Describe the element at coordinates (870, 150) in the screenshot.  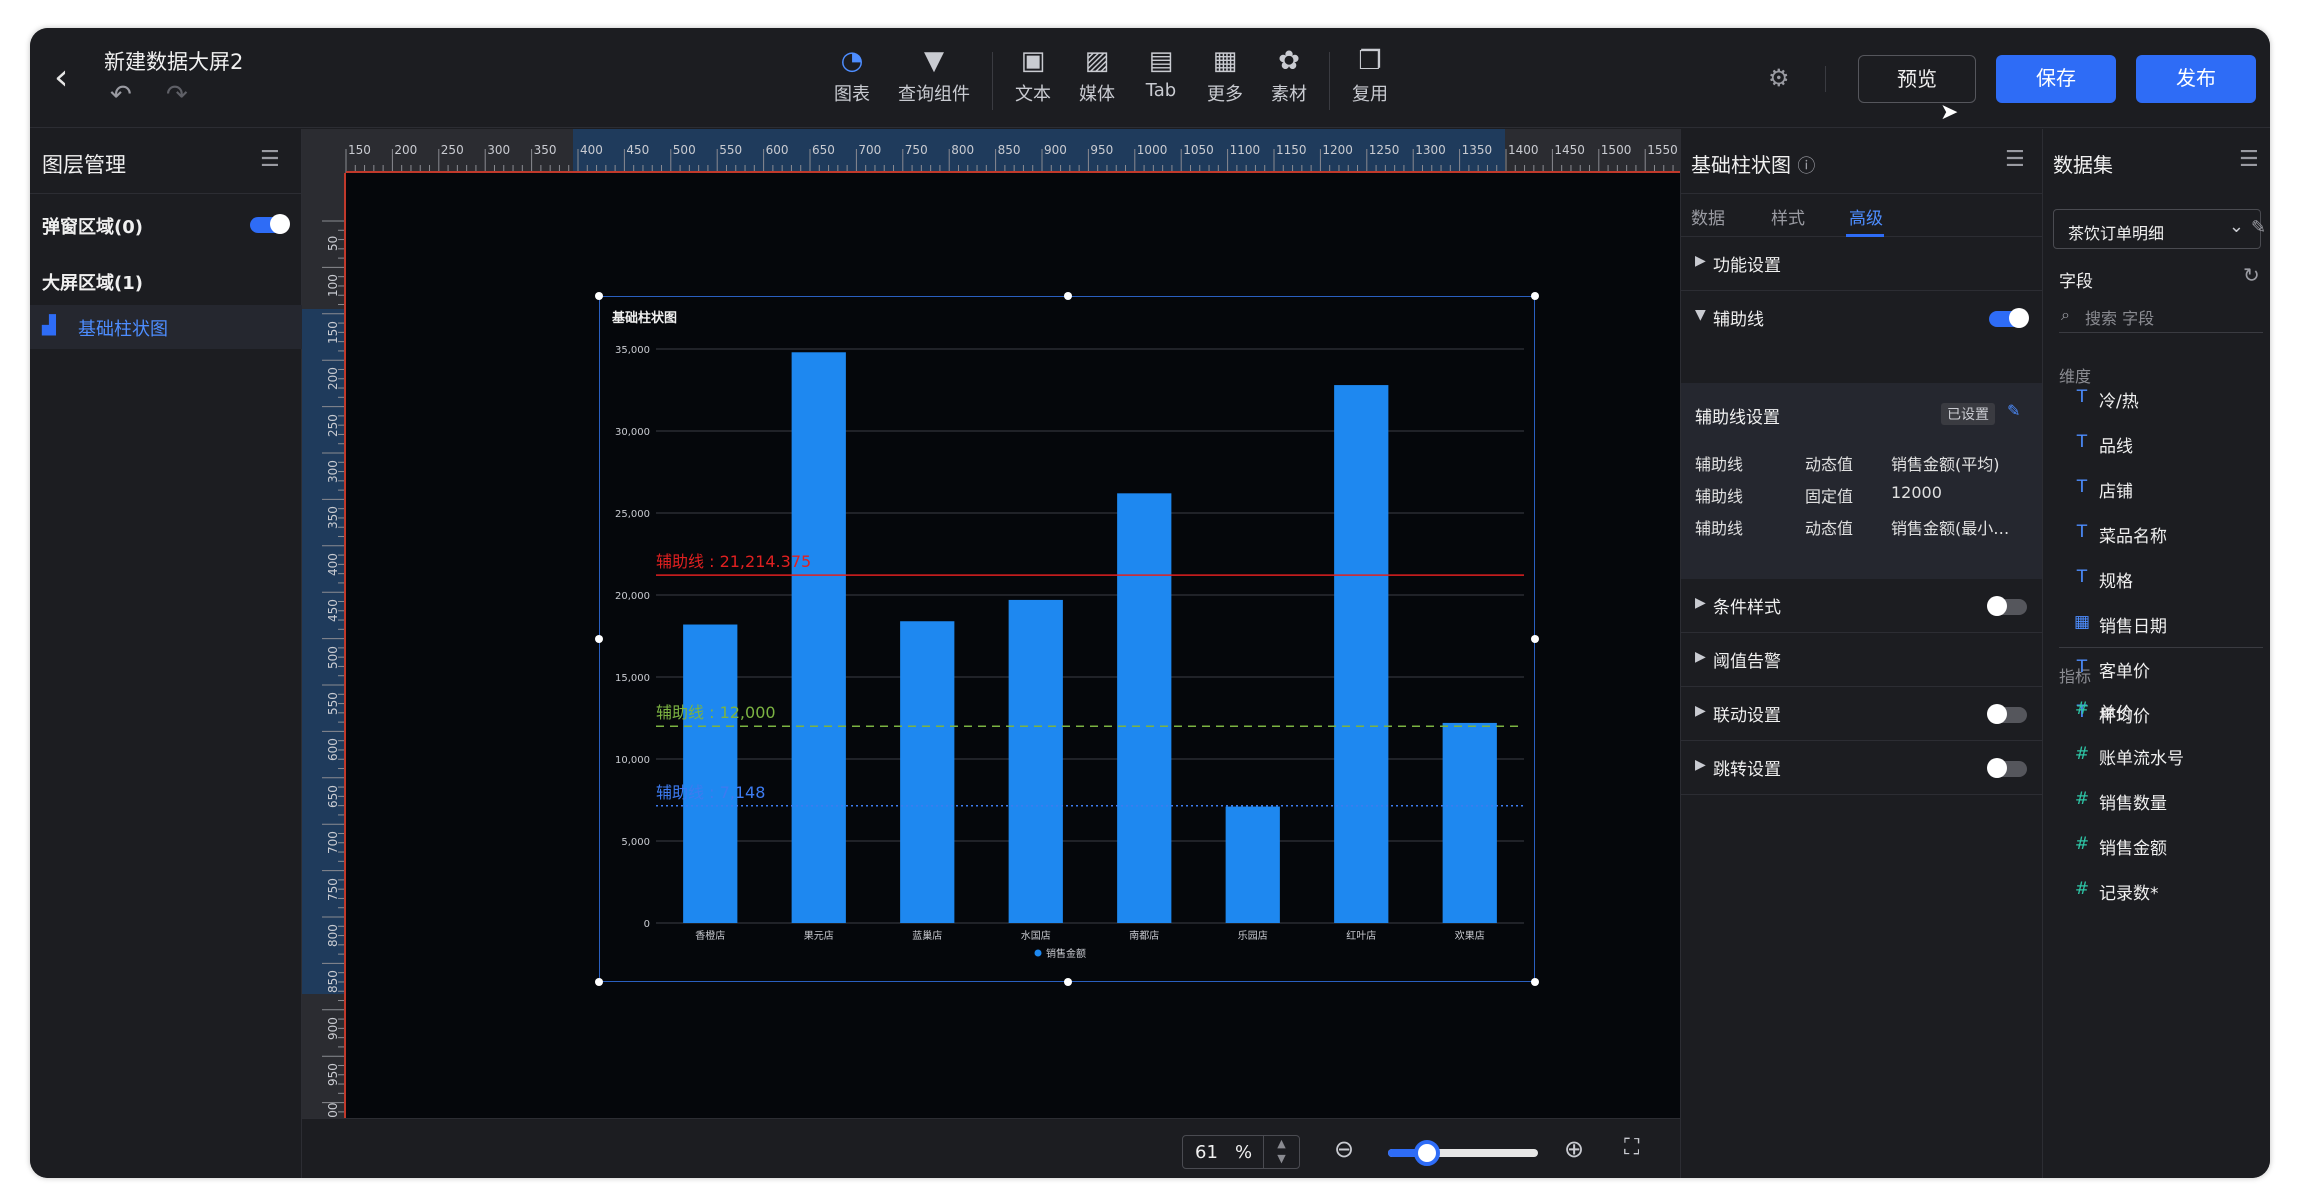
I see `ruler-label: 700` at that location.